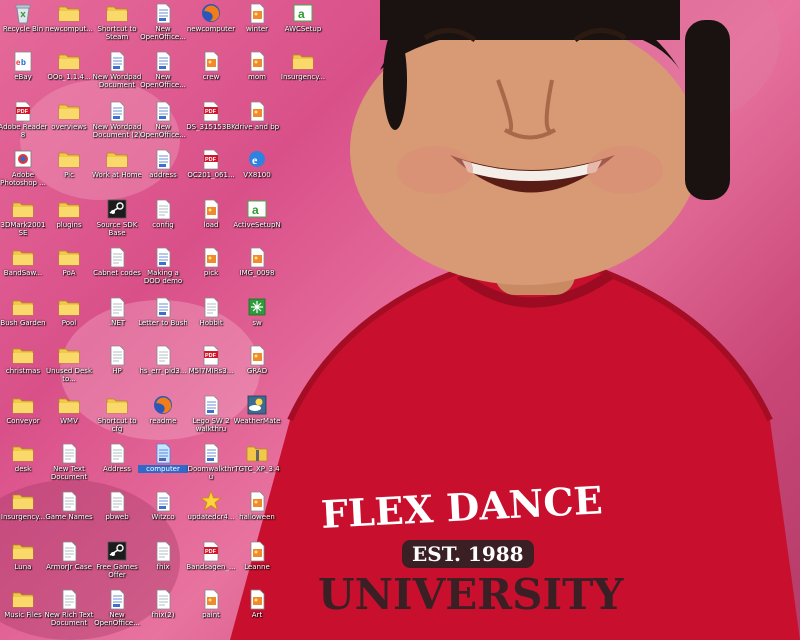 The image size is (800, 640). Describe the element at coordinates (163, 417) in the screenshot. I see `desktop-icon: readme` at that location.